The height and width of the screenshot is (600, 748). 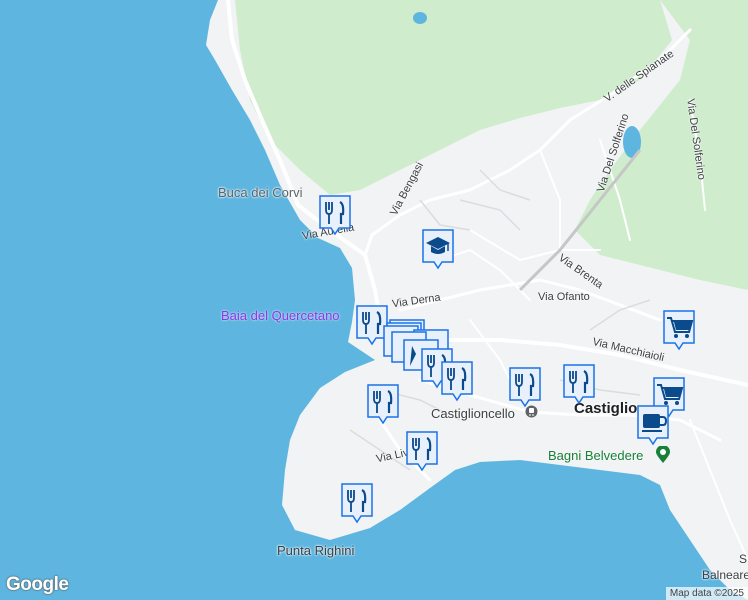 I want to click on coffee-cup-icon, so click(x=653, y=425).